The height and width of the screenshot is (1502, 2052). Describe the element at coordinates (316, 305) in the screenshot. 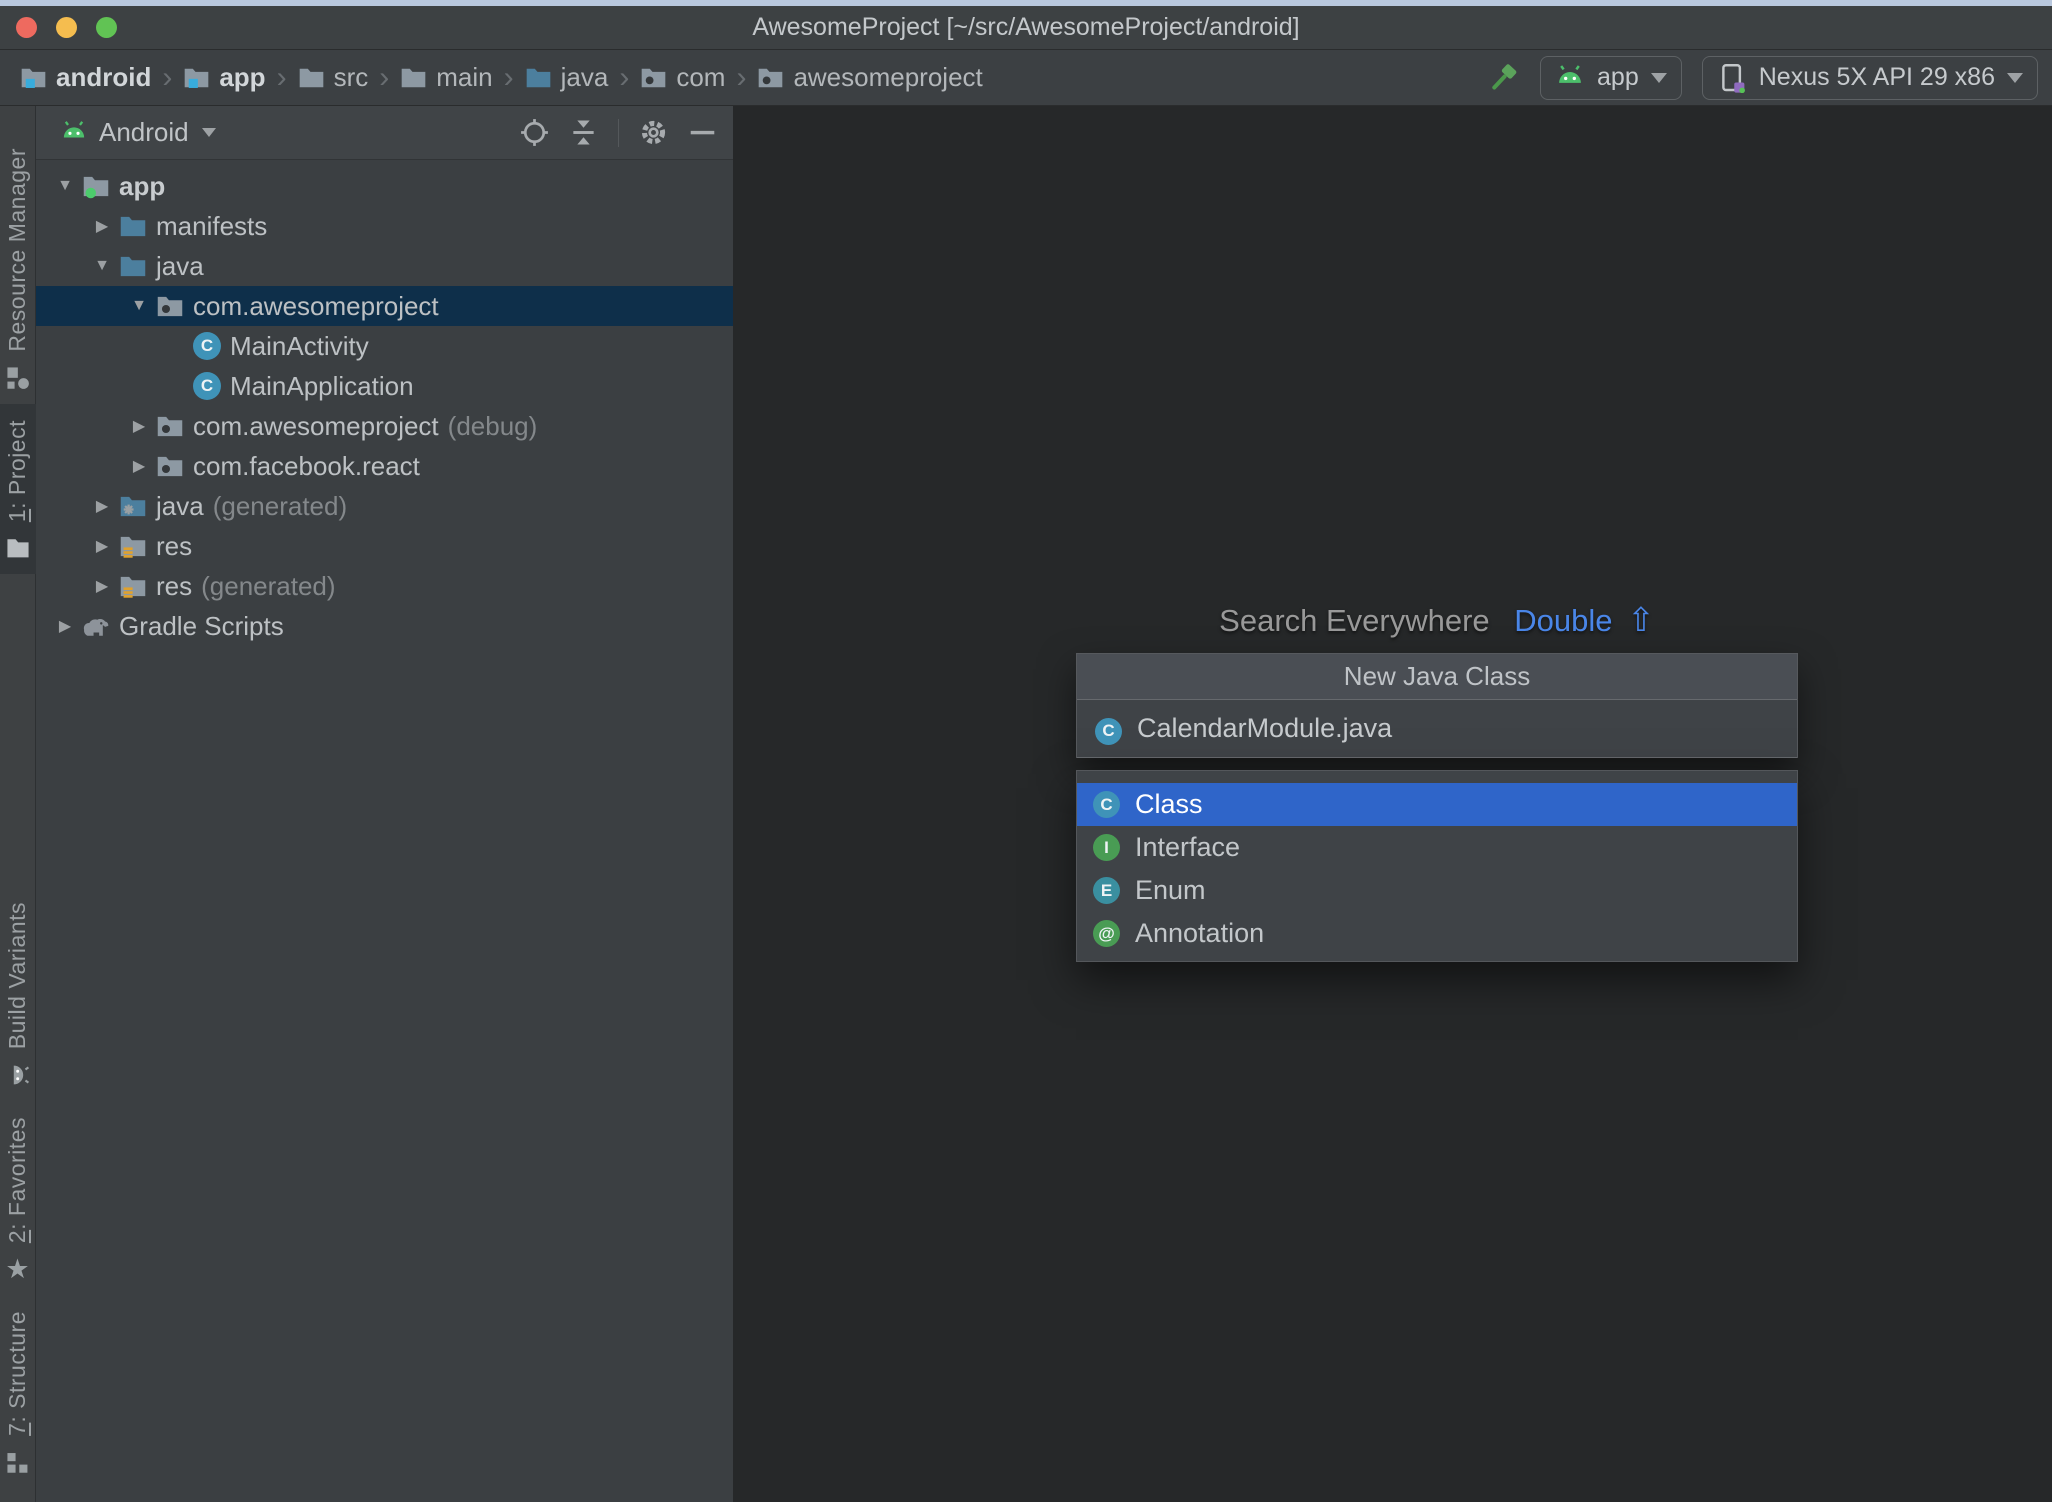

I see `tree-item-label: com.awesomeproject` at that location.